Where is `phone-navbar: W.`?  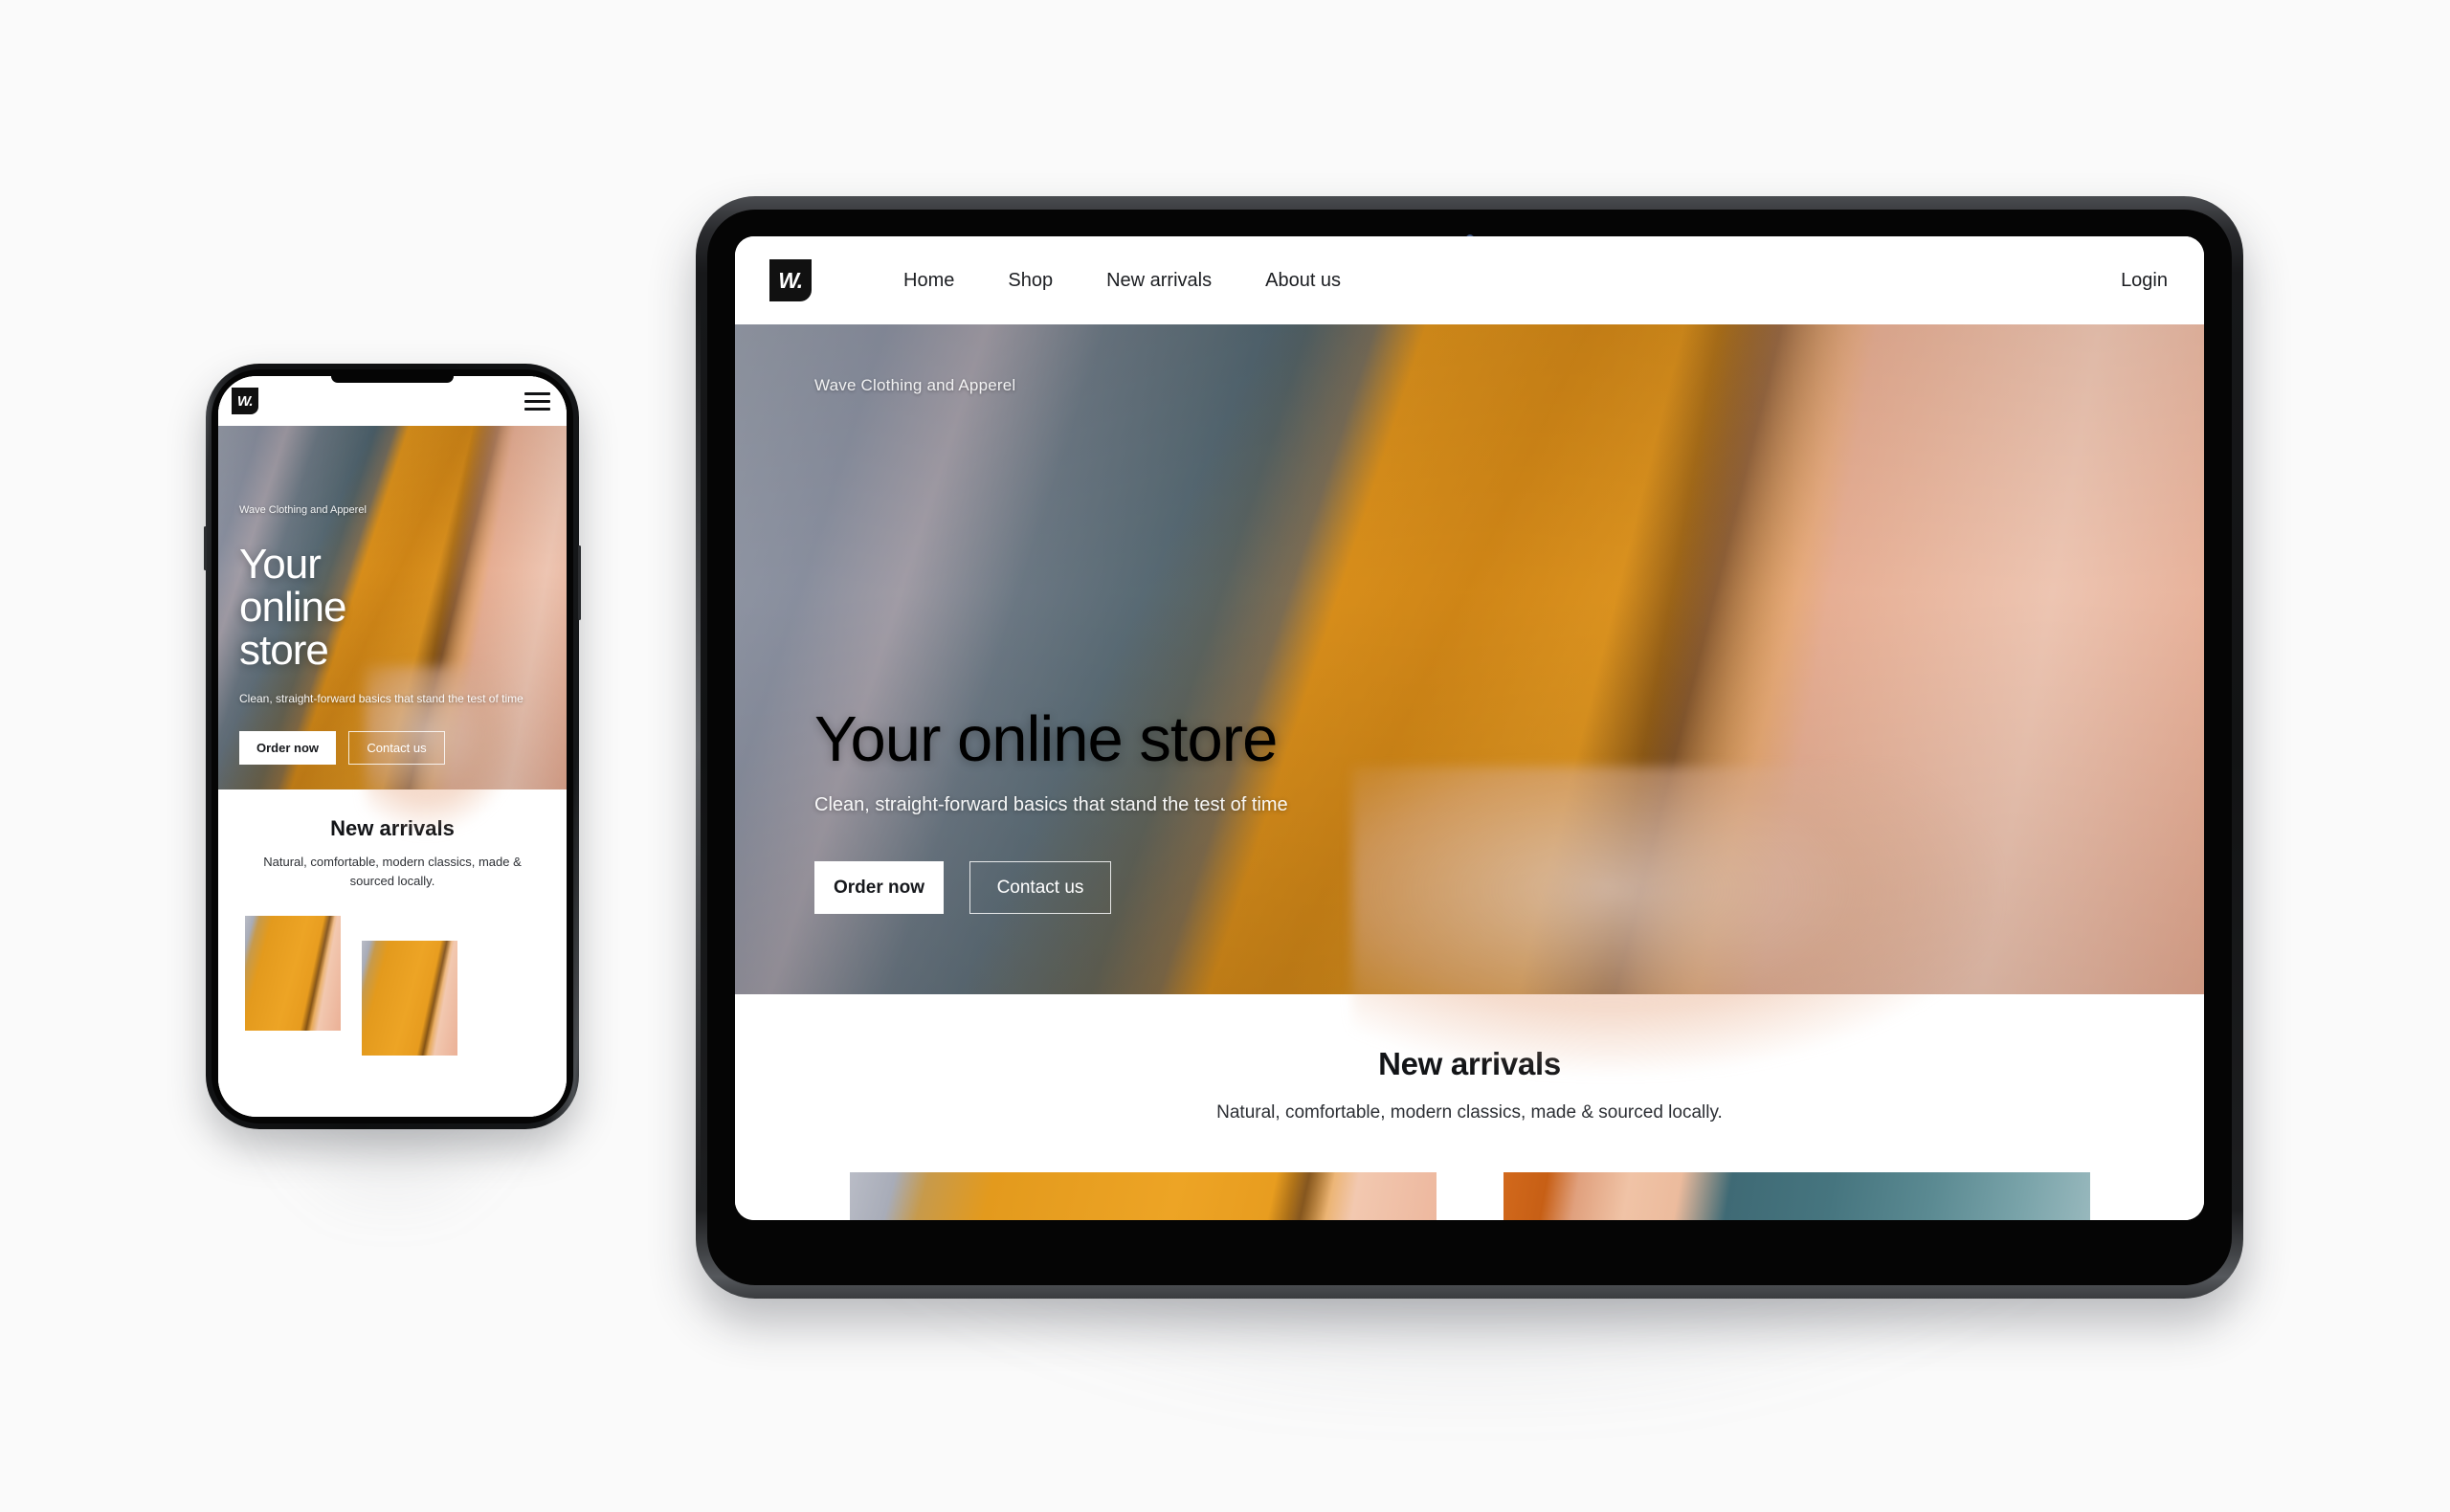 phone-navbar: W. is located at coordinates (392, 401).